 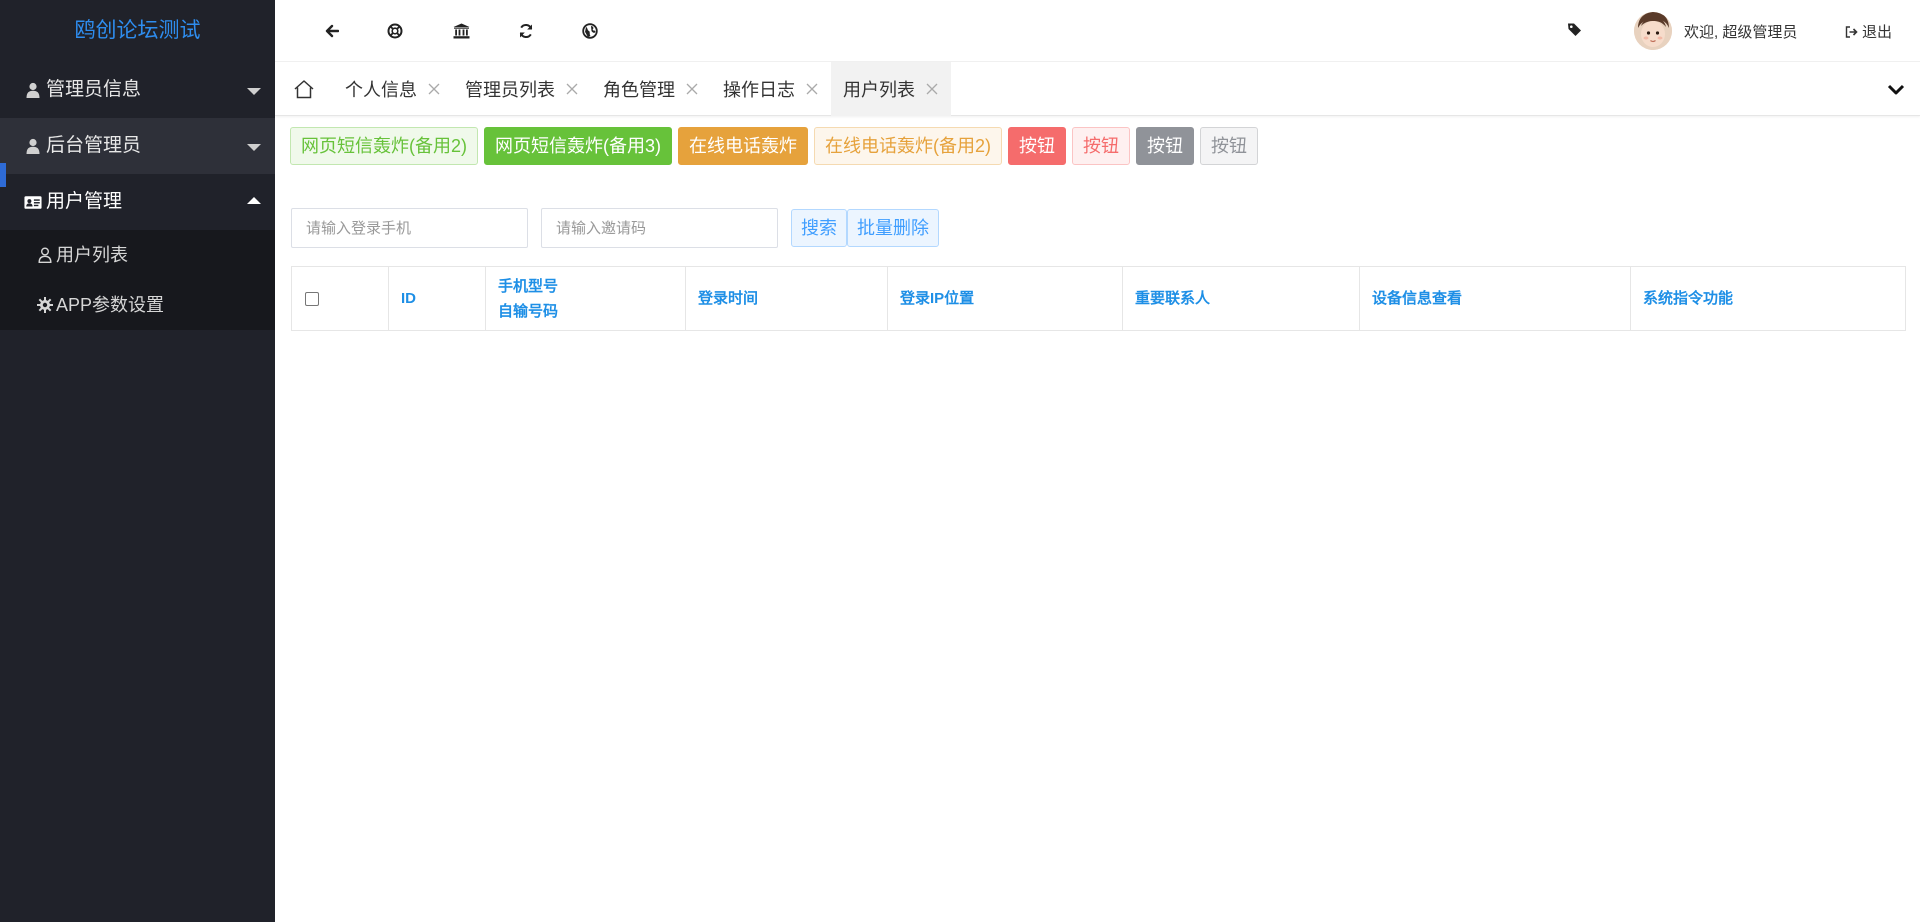 What do you see at coordinates (585, 298) in the screenshot?
I see `column-header-phone-model: 手机型号 自输号码` at bounding box center [585, 298].